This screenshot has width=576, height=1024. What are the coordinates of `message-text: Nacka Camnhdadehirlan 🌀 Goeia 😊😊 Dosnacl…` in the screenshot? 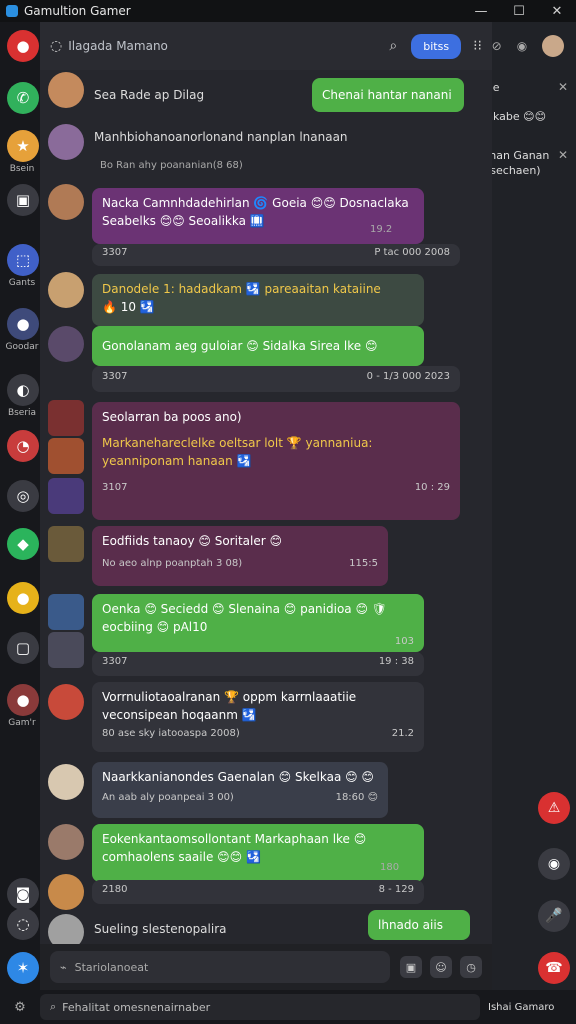 It's located at (255, 212).